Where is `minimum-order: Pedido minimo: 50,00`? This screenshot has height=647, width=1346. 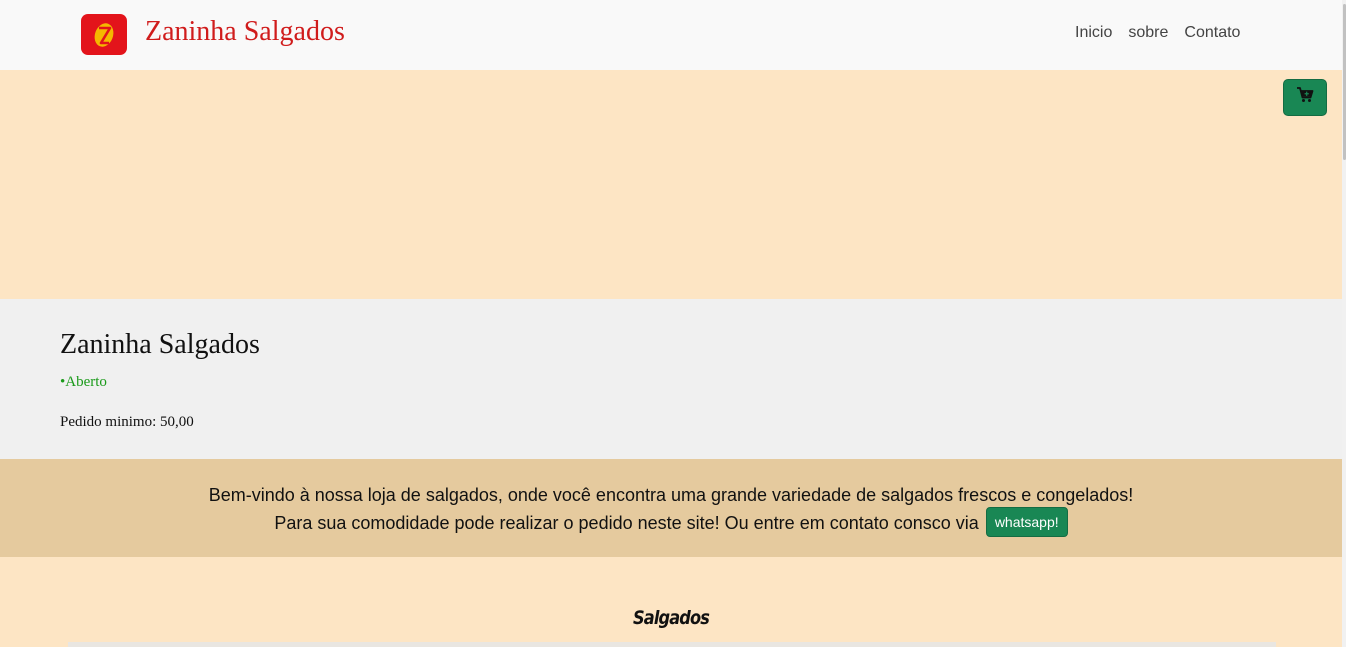
minimum-order: Pedido minimo: 50,00 is located at coordinates (127, 422).